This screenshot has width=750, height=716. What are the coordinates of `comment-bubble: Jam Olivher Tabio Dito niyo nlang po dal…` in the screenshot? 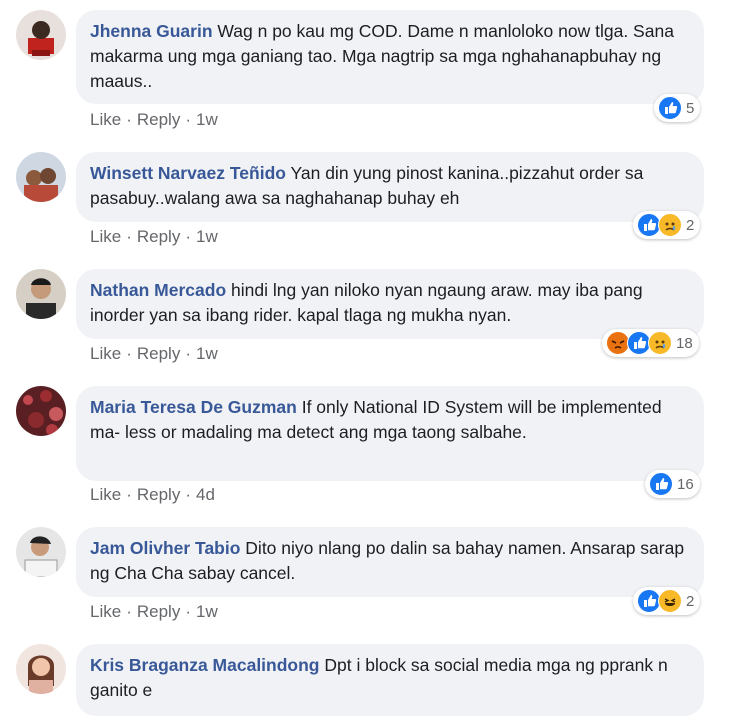 It's located at (390, 562).